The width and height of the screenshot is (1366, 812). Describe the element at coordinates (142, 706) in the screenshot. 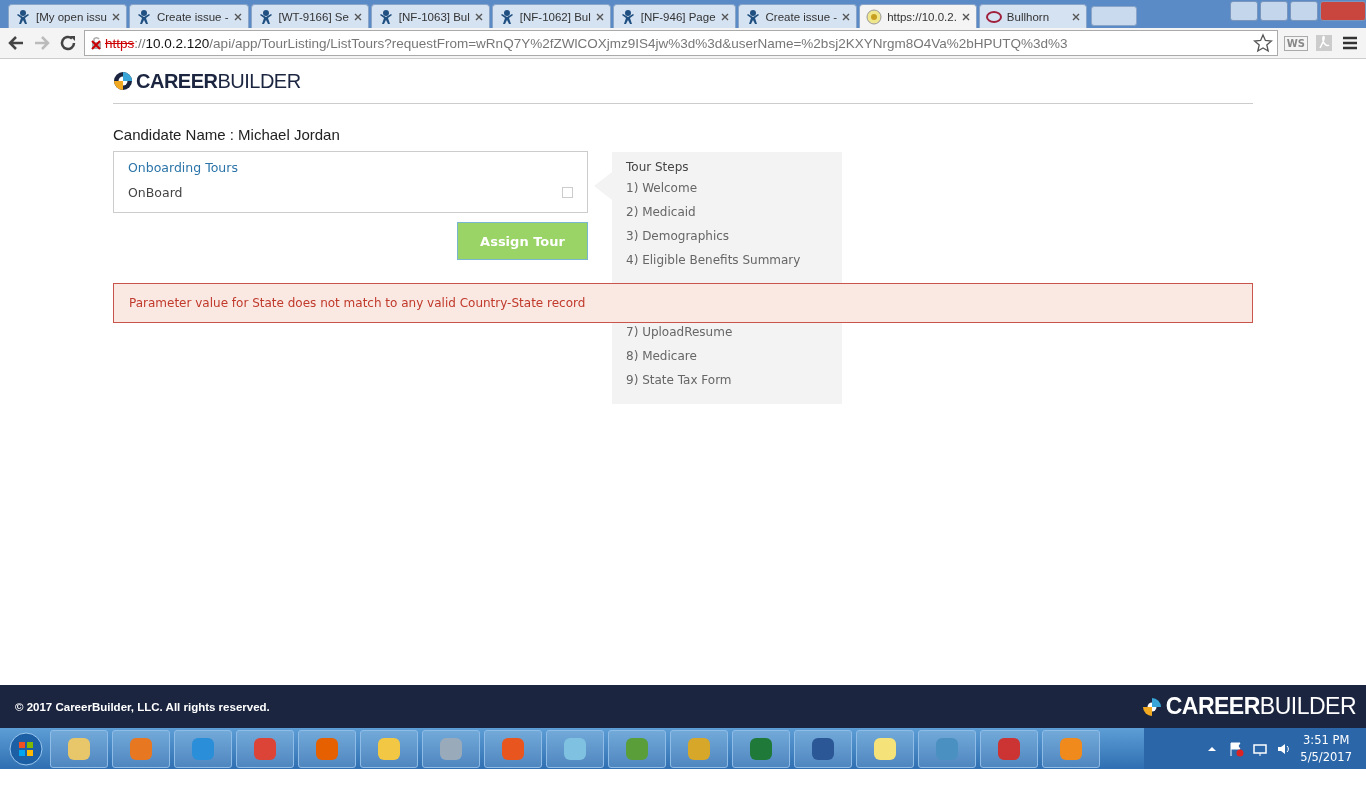

I see `copyright: © 2017 CareerBuilder, LLC. All rights reserved.` at that location.